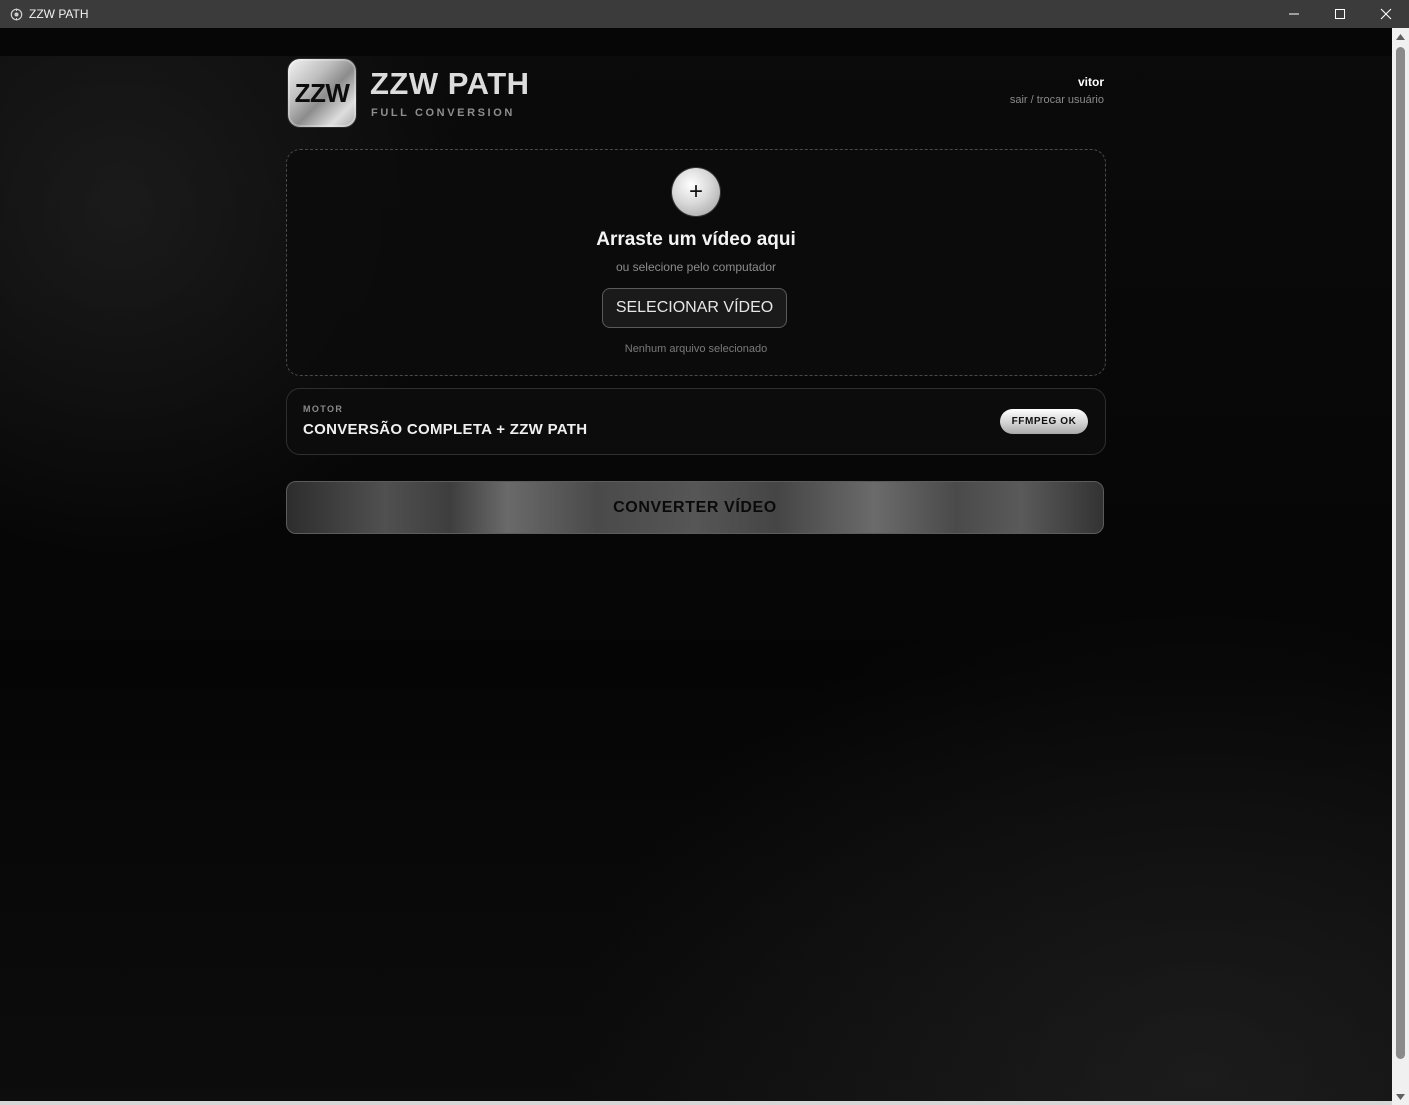  I want to click on scrollbar-thumb, so click(1400, 553).